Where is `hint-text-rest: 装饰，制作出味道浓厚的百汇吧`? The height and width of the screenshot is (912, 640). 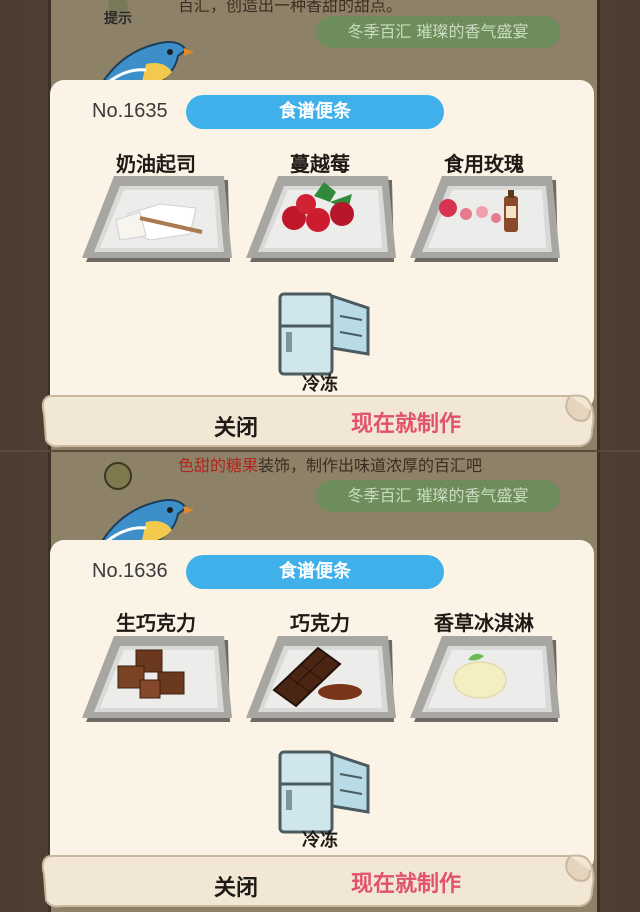 hint-text-rest: 装饰，制作出味道浓厚的百汇吧 is located at coordinates (370, 465).